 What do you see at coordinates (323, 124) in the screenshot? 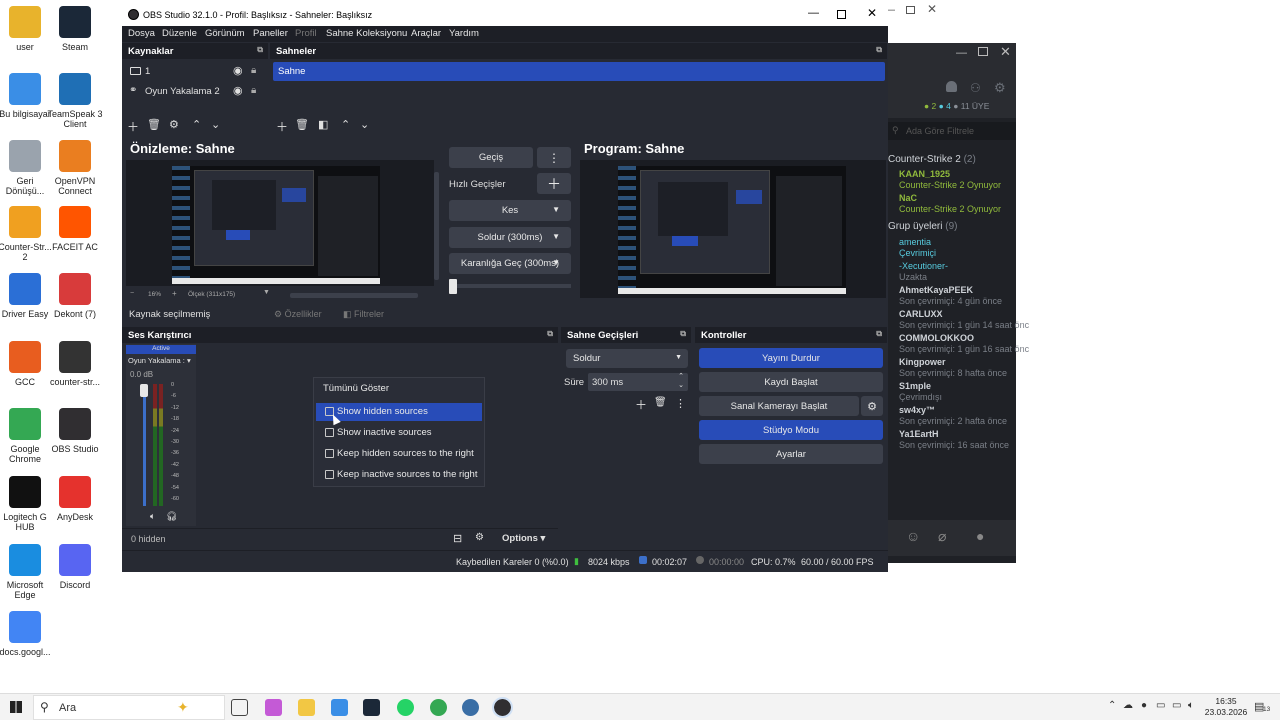
I see `filters-icon: ◧` at bounding box center [323, 124].